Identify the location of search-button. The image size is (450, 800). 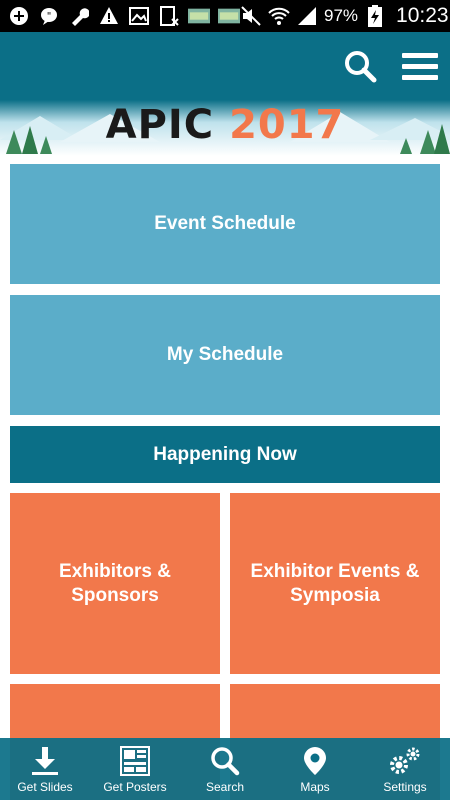
(360, 66).